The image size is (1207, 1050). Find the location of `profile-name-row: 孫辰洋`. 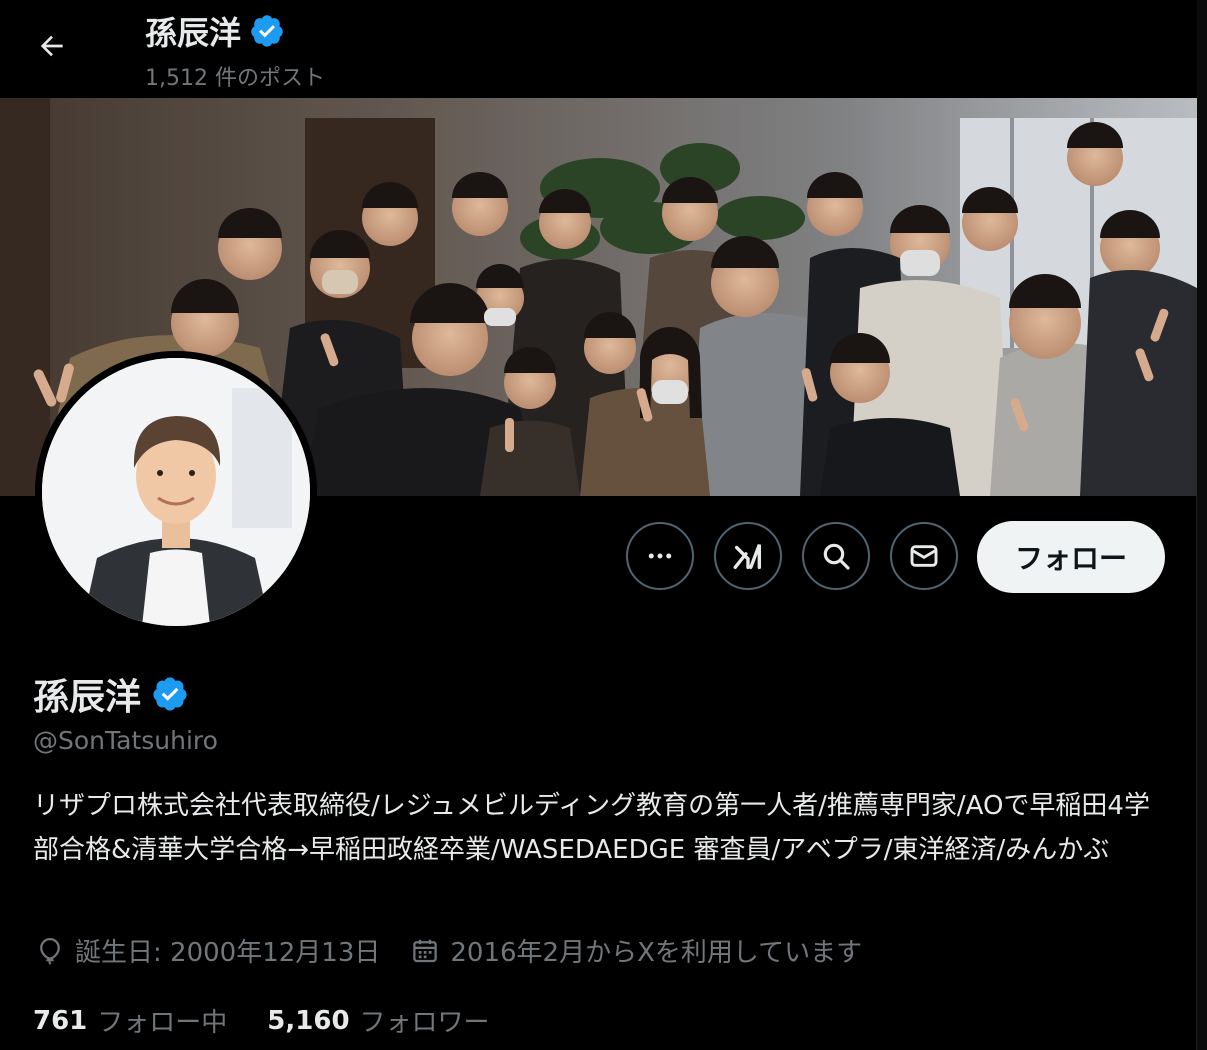

profile-name-row: 孫辰洋 is located at coordinates (111, 694).